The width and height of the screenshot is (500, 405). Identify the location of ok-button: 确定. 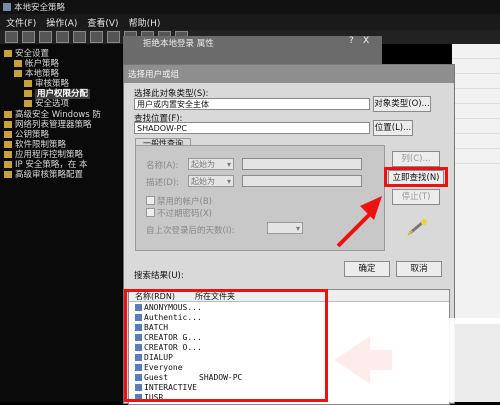
(367, 269).